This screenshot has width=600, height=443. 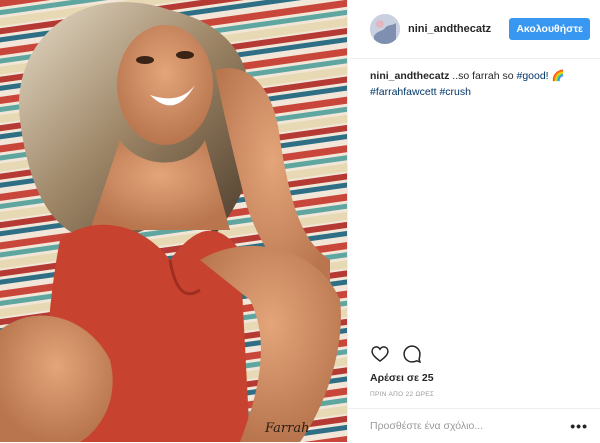 What do you see at coordinates (412, 356) in the screenshot?
I see `comment-icon` at bounding box center [412, 356].